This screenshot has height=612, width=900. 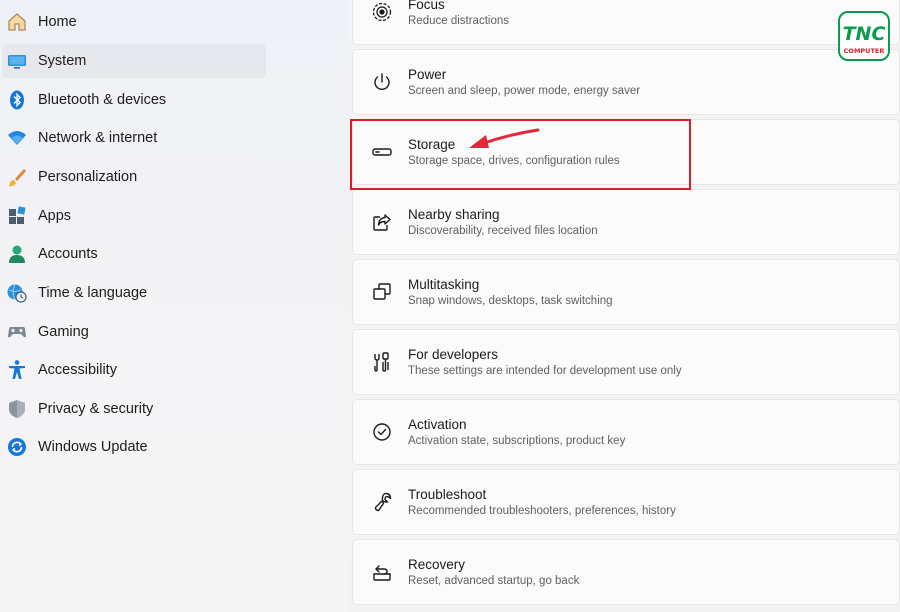 What do you see at coordinates (382, 222) in the screenshot?
I see `share-icon` at bounding box center [382, 222].